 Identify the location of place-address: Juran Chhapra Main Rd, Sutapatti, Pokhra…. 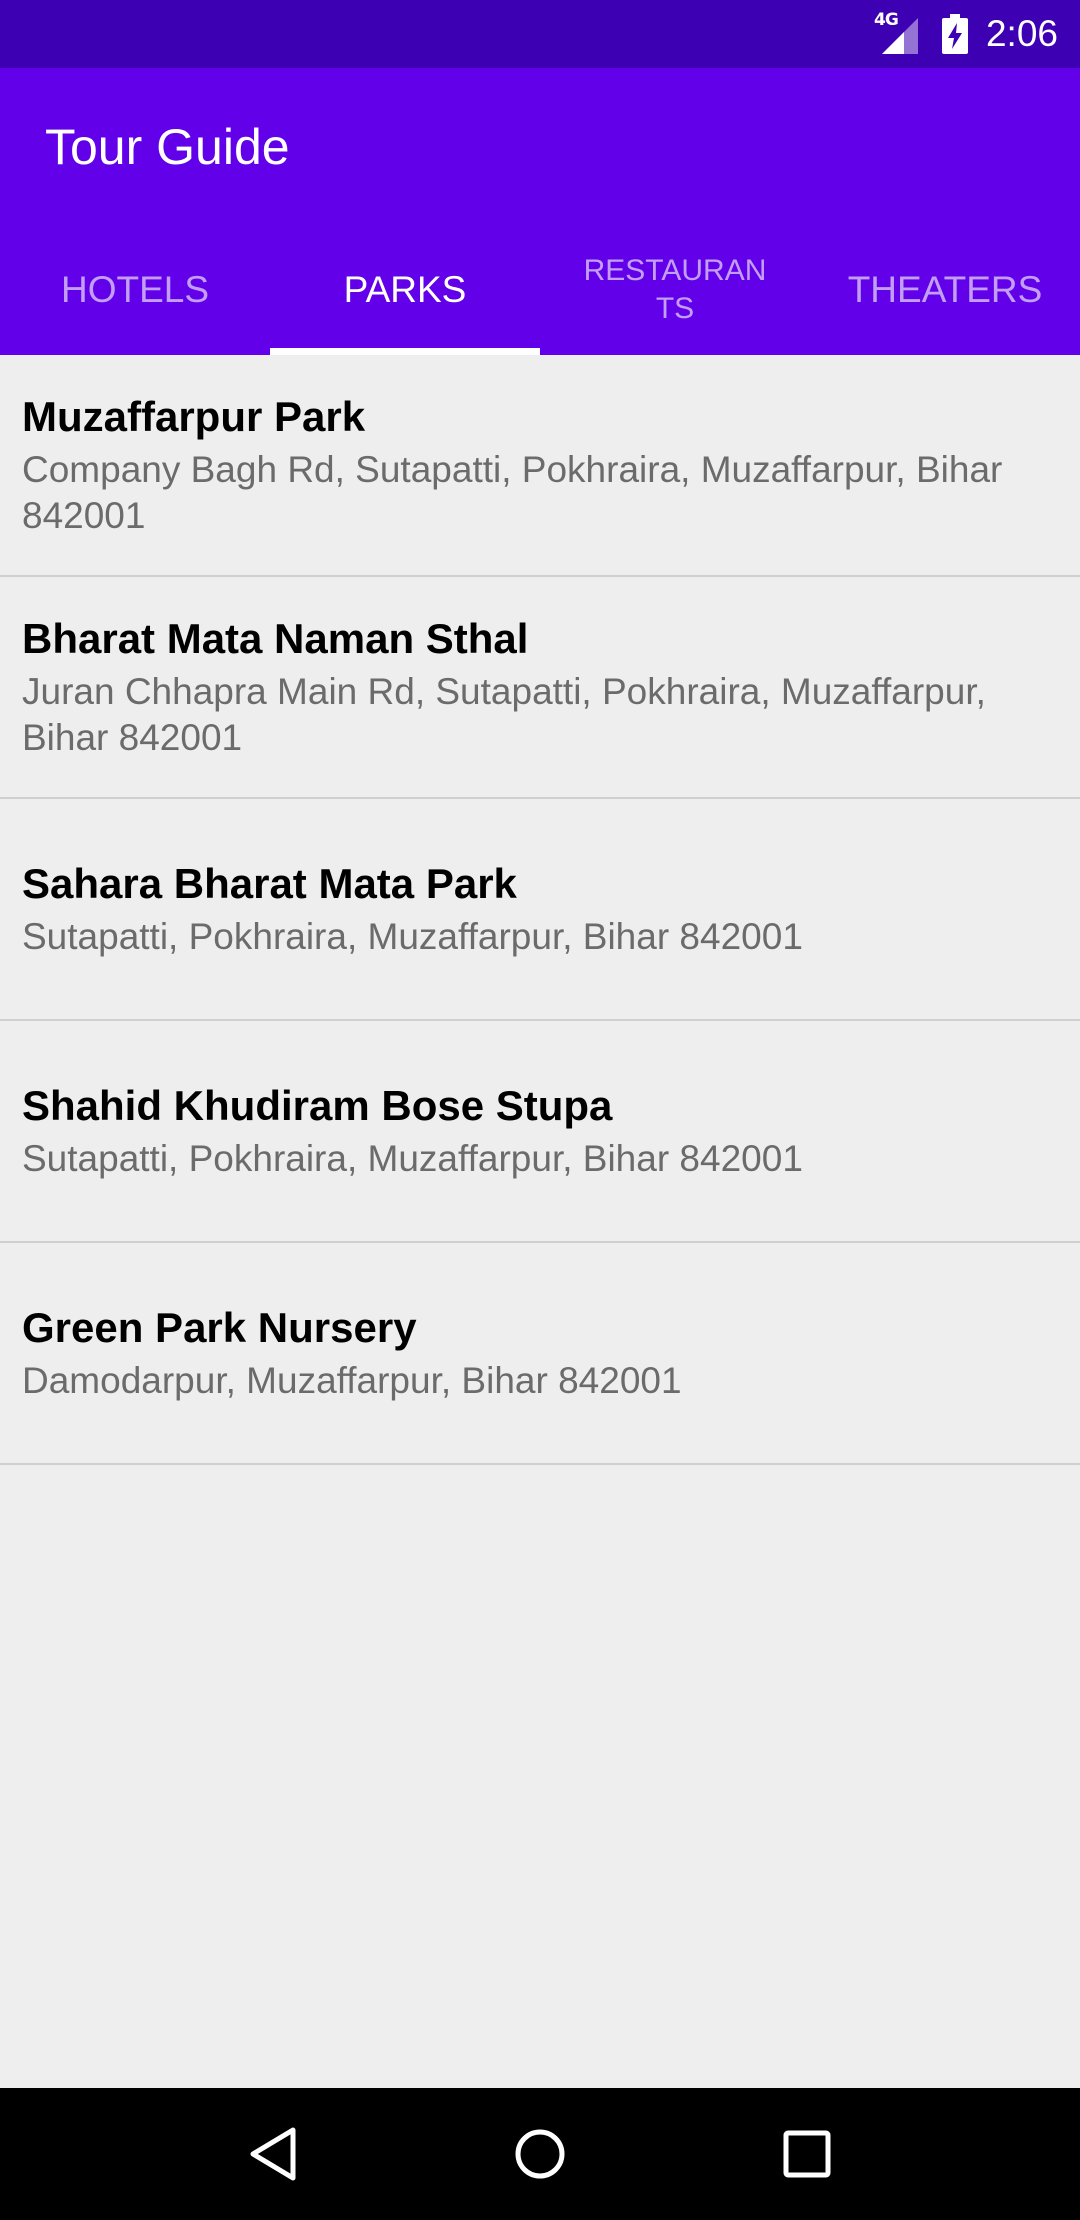
(504, 714).